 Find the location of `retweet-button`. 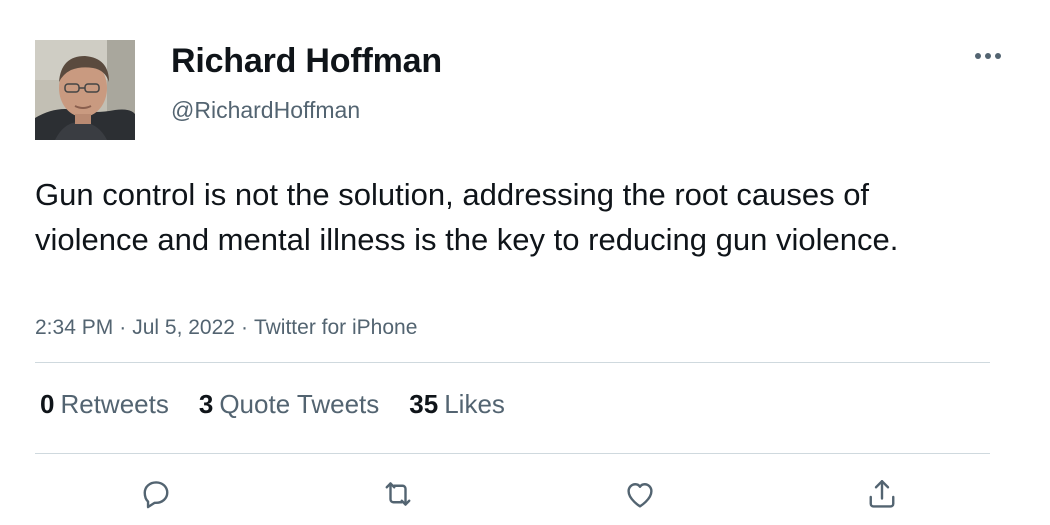

retweet-button is located at coordinates (398, 494).